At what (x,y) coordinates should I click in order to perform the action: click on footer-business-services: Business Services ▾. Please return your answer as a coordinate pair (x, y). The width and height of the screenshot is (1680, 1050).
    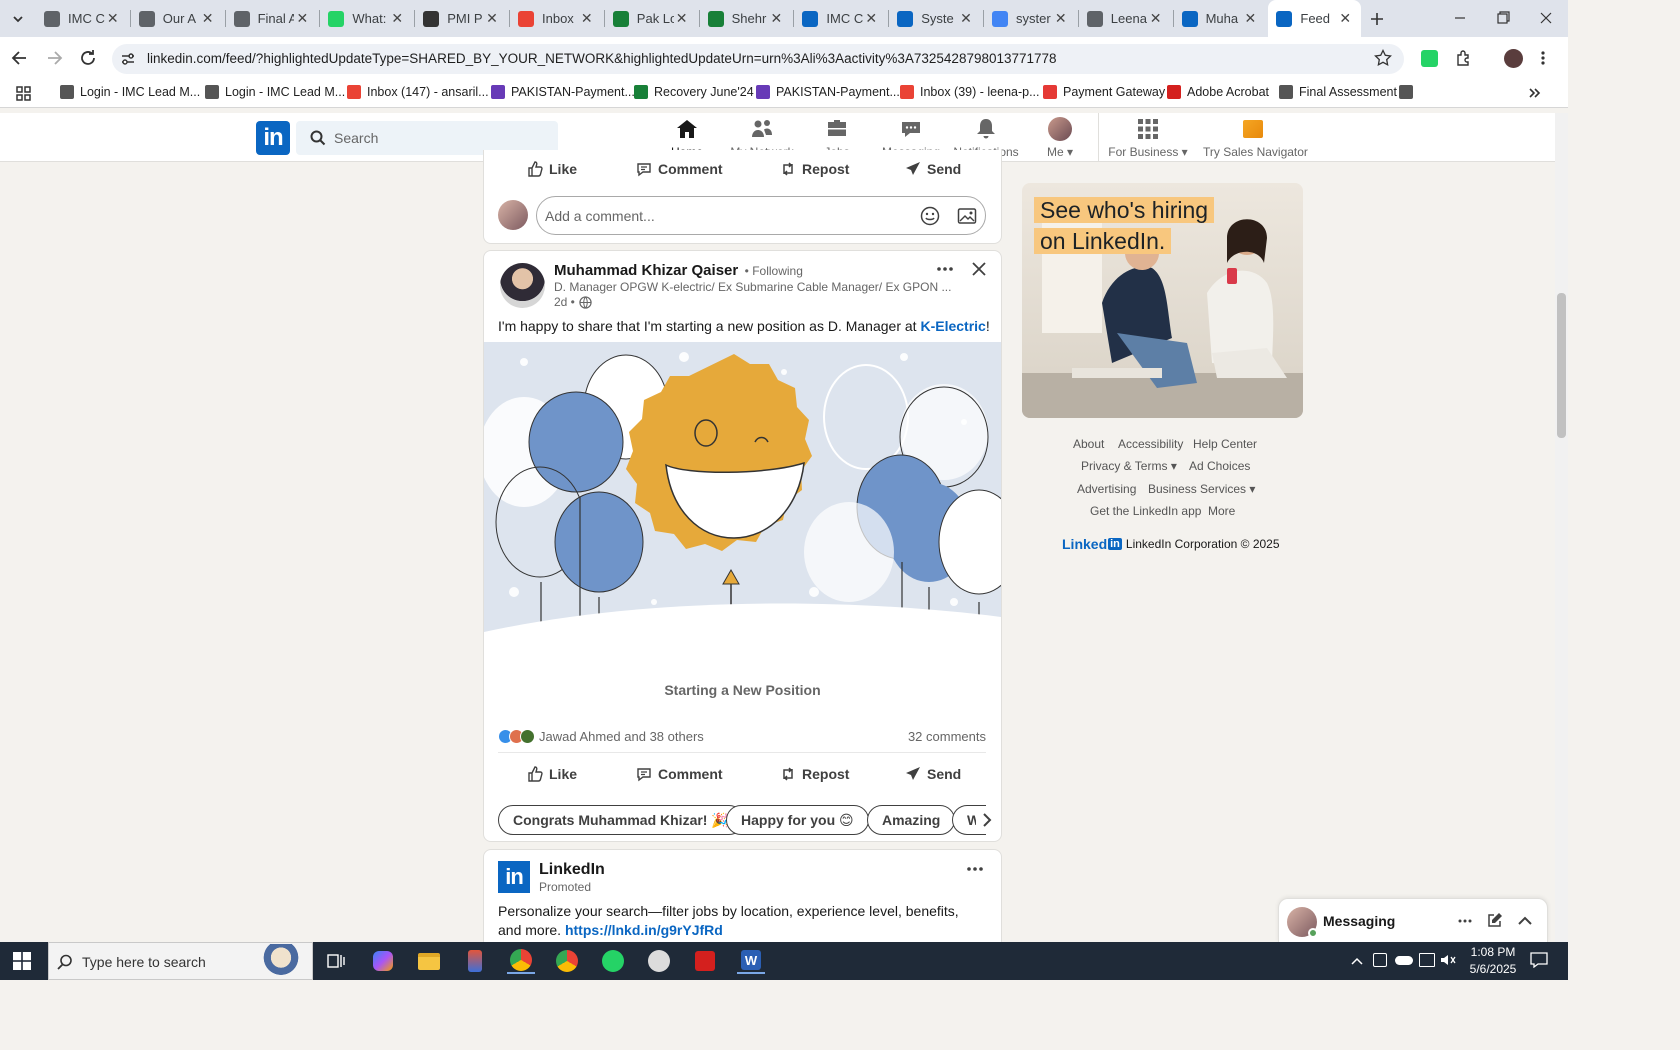
    Looking at the image, I should click on (1201, 489).